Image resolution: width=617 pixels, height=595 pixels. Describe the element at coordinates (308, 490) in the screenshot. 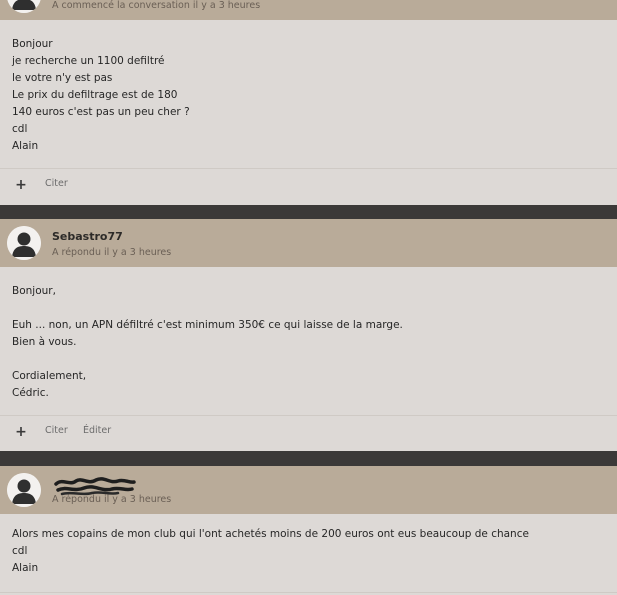

I see `post-header: A répondu il y a 3 heures` at that location.